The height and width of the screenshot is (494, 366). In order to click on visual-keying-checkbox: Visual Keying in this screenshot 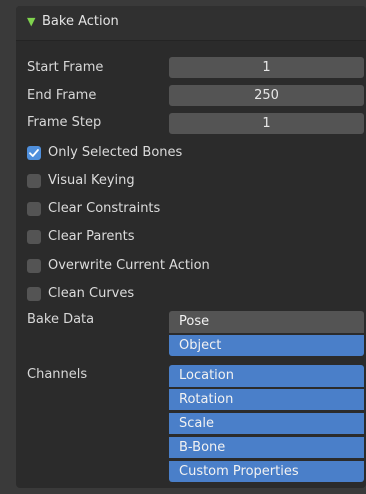, I will do `click(192, 181)`.